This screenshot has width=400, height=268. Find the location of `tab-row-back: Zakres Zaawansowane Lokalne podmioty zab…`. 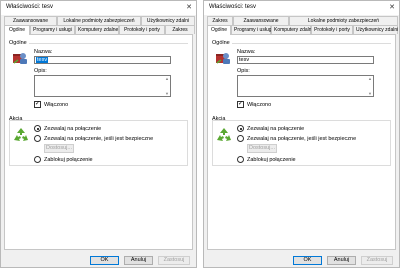

tab-row-back: Zakres Zaawansowane Lokalne podmioty zab… is located at coordinates (302, 20).